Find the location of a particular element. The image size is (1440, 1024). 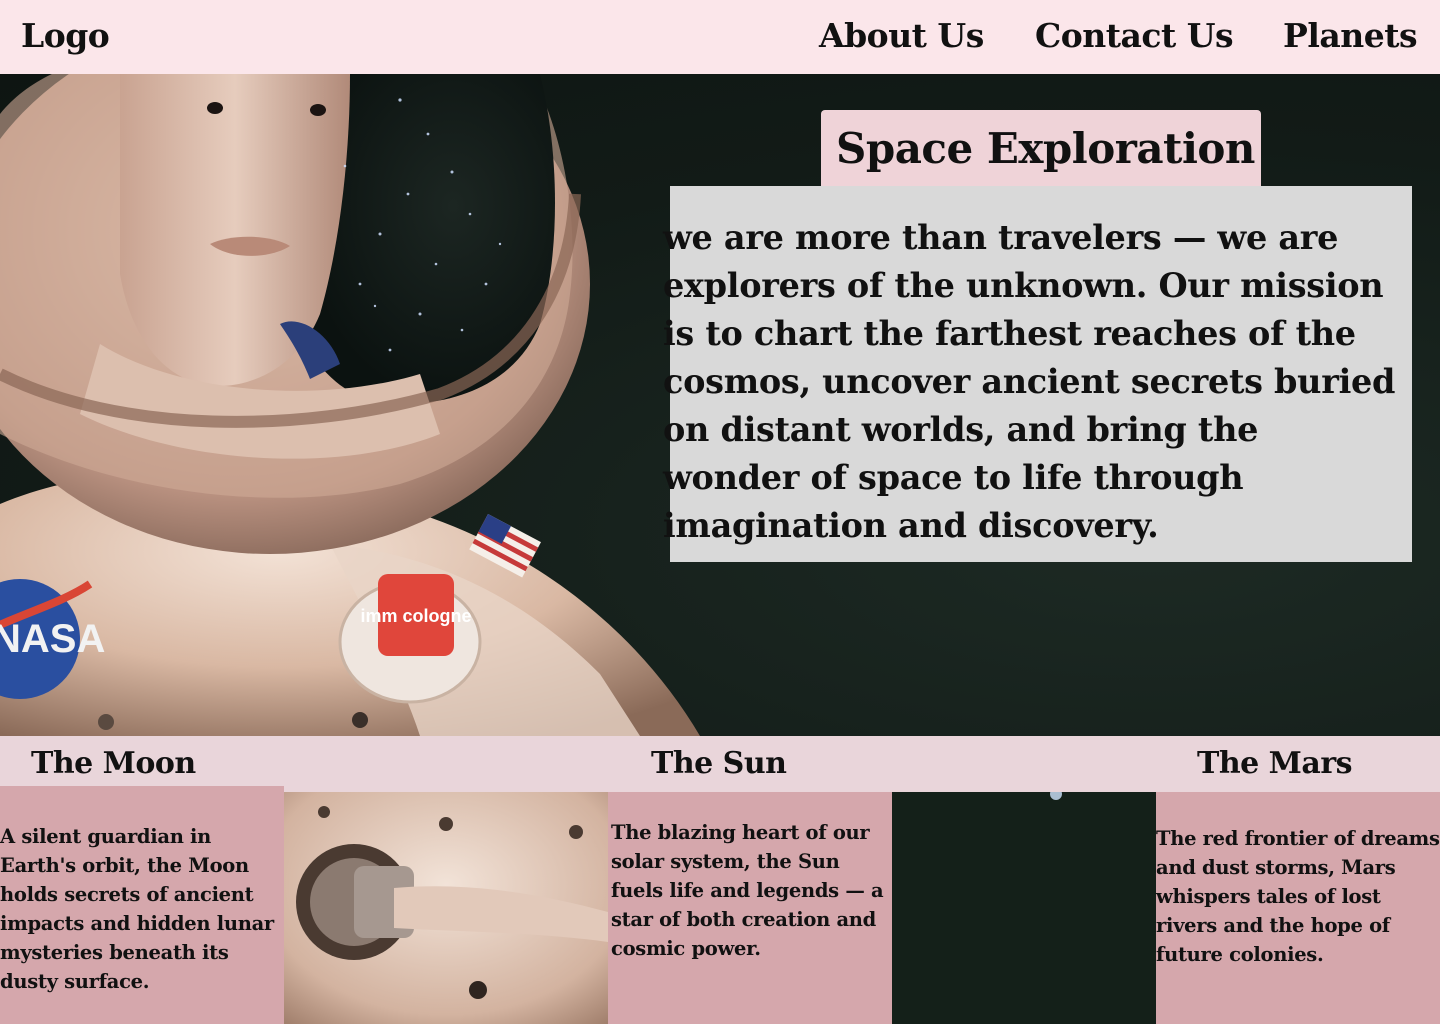

nav-planets: Planets is located at coordinates (1350, 35).